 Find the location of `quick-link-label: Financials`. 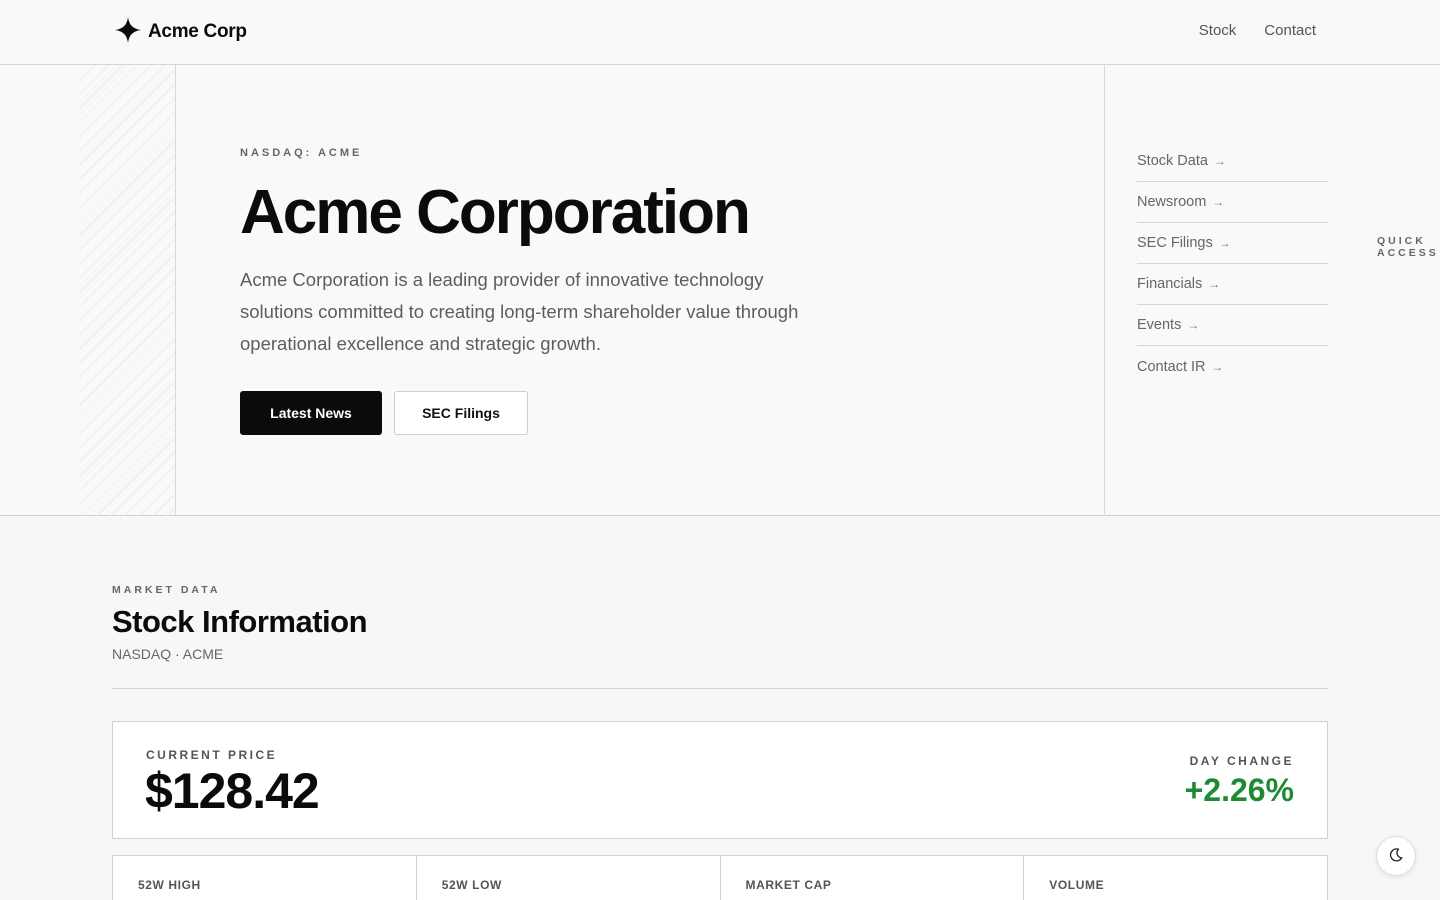

quick-link-label: Financials is located at coordinates (1170, 284).